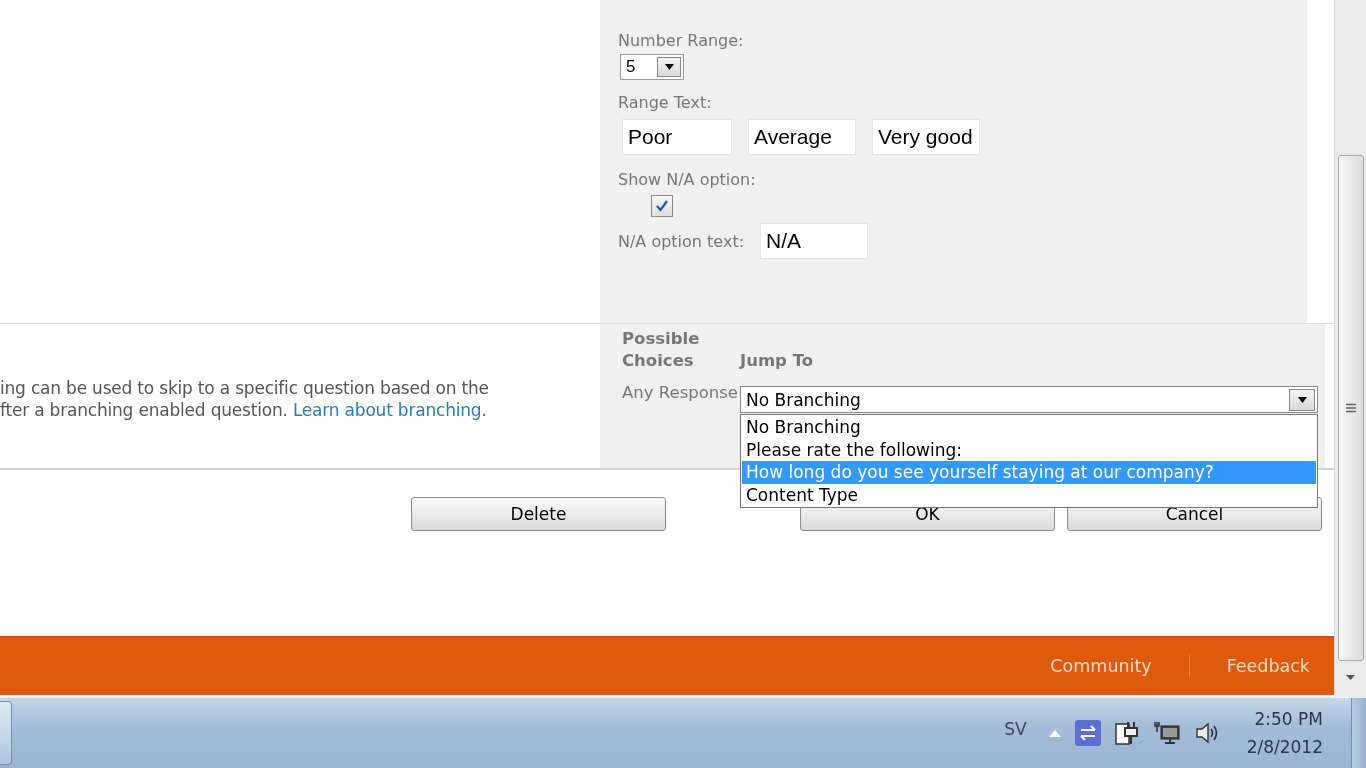 This screenshot has height=768, width=1366. What do you see at coordinates (1029, 449) in the screenshot?
I see `dropdown-option: Please rate the following:` at bounding box center [1029, 449].